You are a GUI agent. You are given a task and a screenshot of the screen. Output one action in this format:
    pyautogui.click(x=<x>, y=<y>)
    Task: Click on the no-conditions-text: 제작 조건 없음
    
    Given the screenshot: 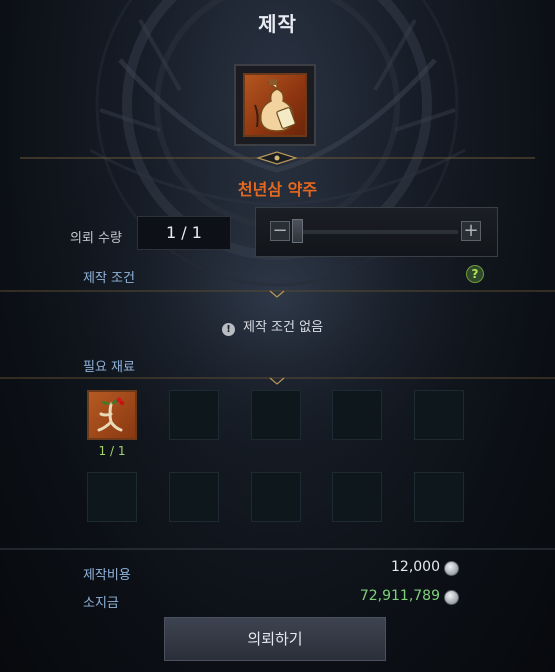 What is the action you would take?
    pyautogui.click(x=283, y=327)
    